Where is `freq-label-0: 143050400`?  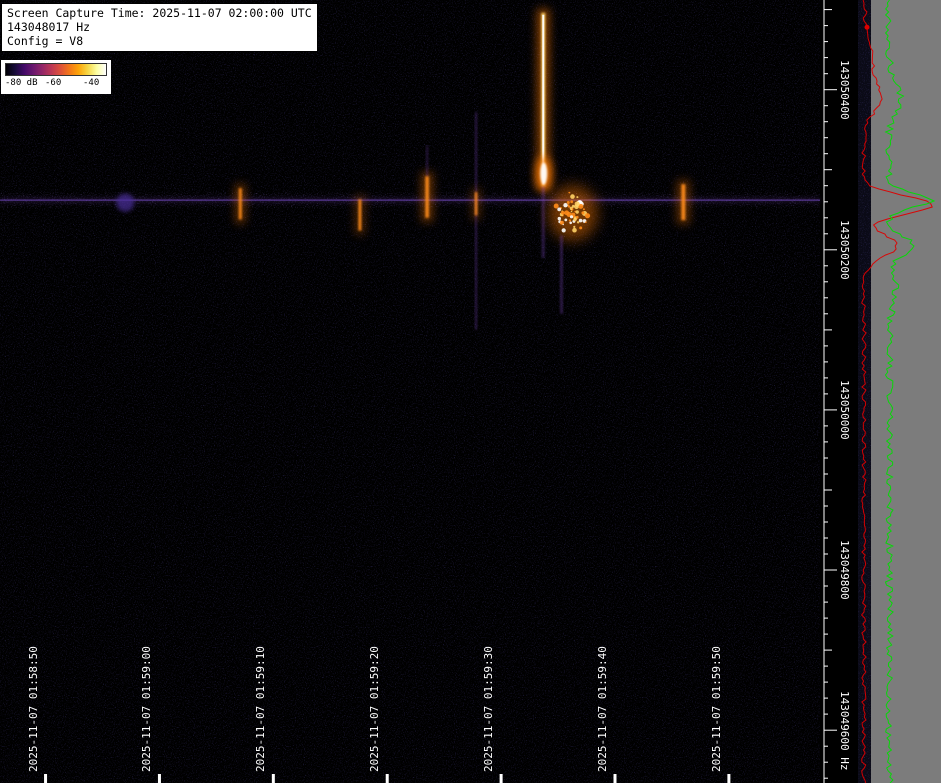 freq-label-0: 143050400 is located at coordinates (844, 89).